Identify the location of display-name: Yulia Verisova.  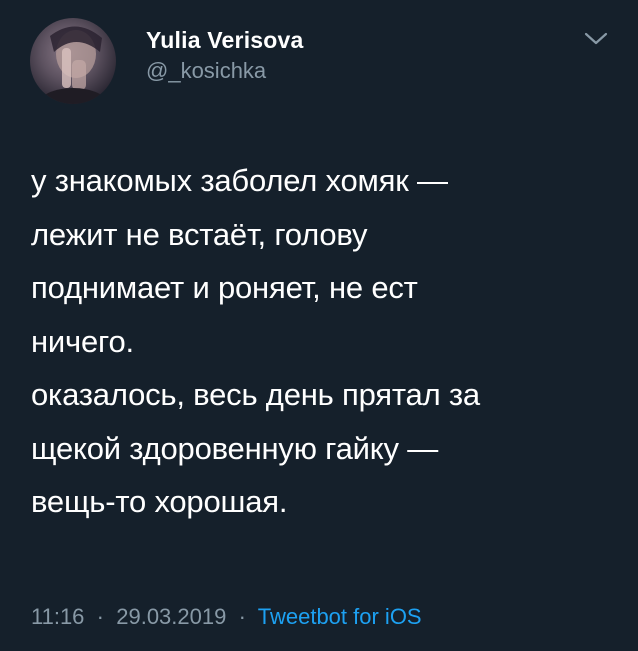
(225, 40).